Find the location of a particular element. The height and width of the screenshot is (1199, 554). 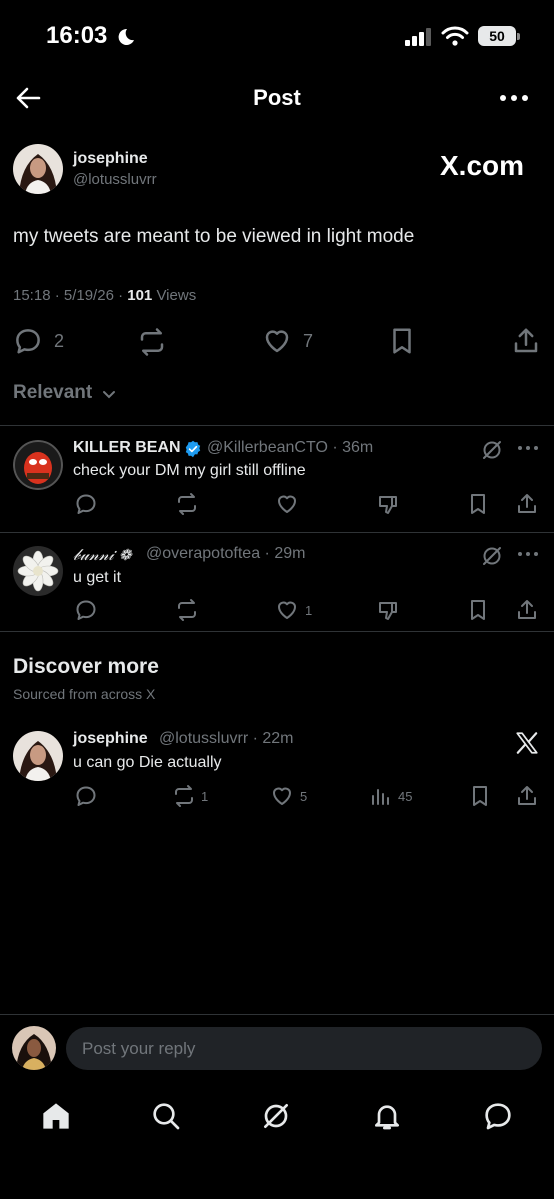

views-count: 101 is located at coordinates (140, 295).